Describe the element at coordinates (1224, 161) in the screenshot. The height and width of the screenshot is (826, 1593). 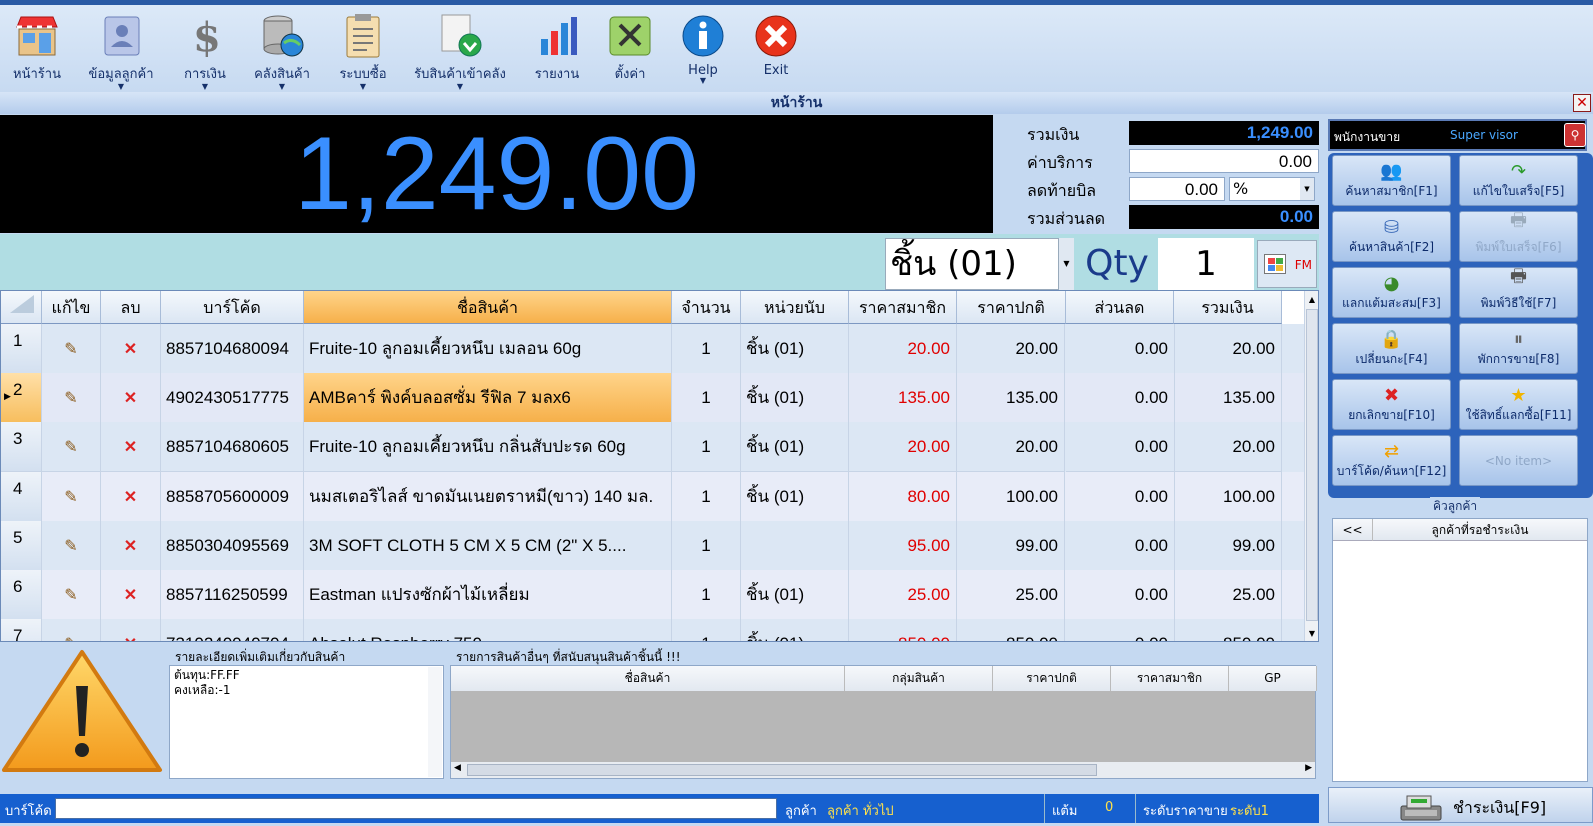
I see `service-input: 0.00` at that location.